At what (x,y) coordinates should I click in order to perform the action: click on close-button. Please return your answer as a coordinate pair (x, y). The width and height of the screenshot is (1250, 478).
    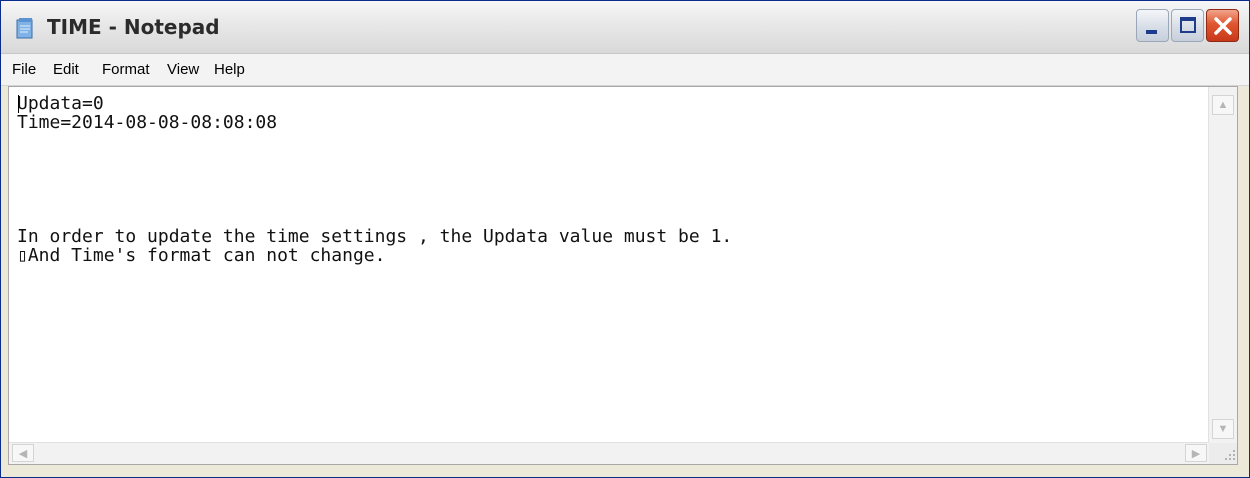
    Looking at the image, I should click on (1222, 25).